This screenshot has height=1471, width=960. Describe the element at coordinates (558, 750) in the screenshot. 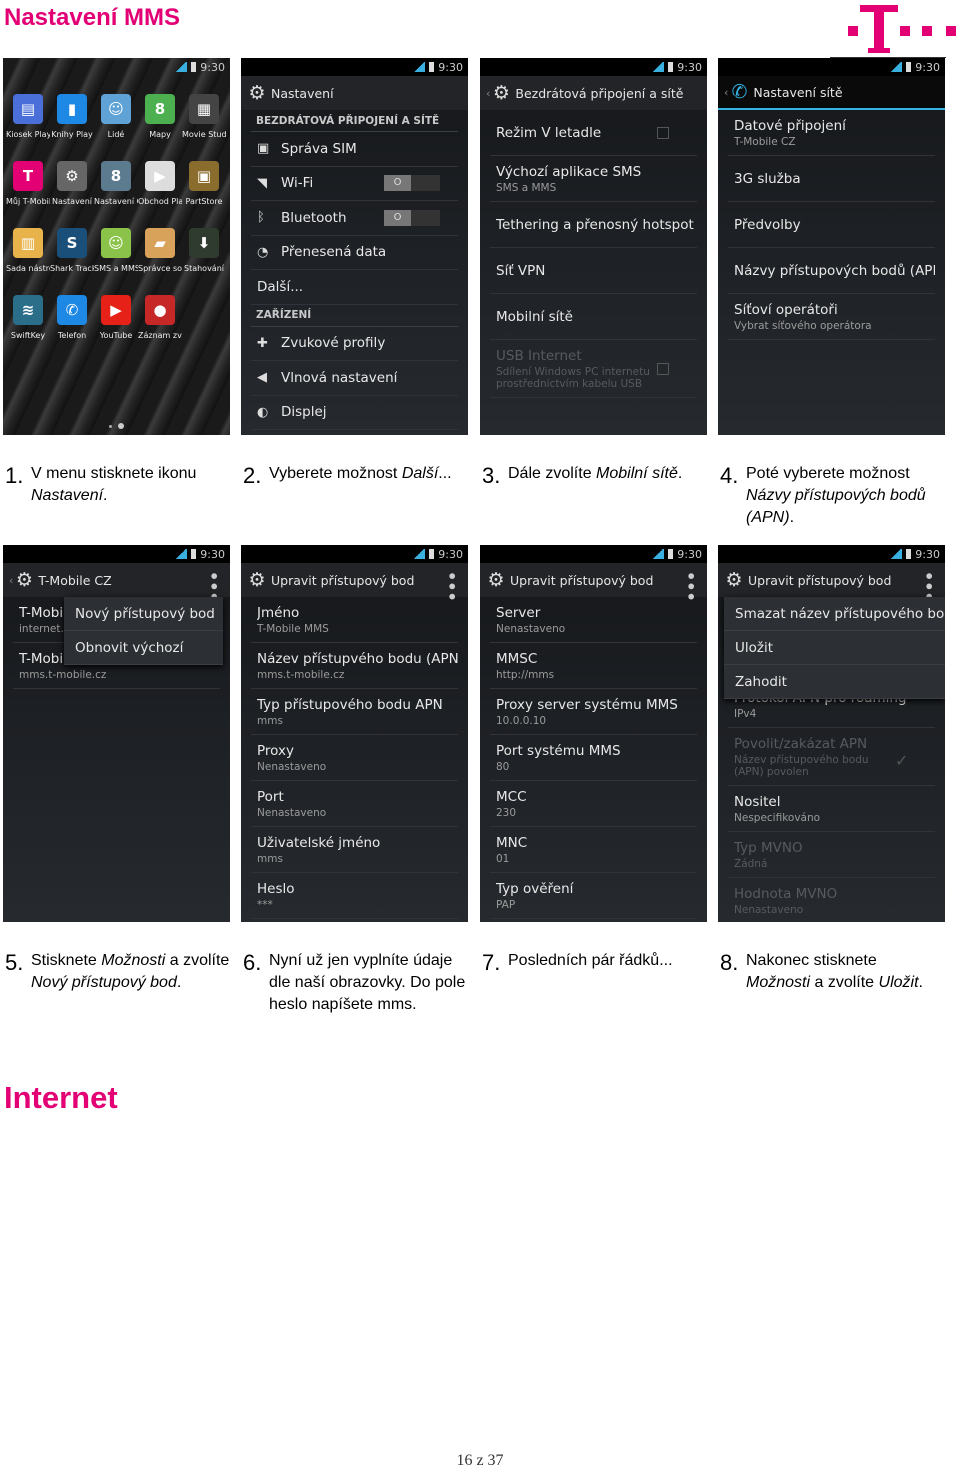

I see `item-title: Port systému MMS` at that location.